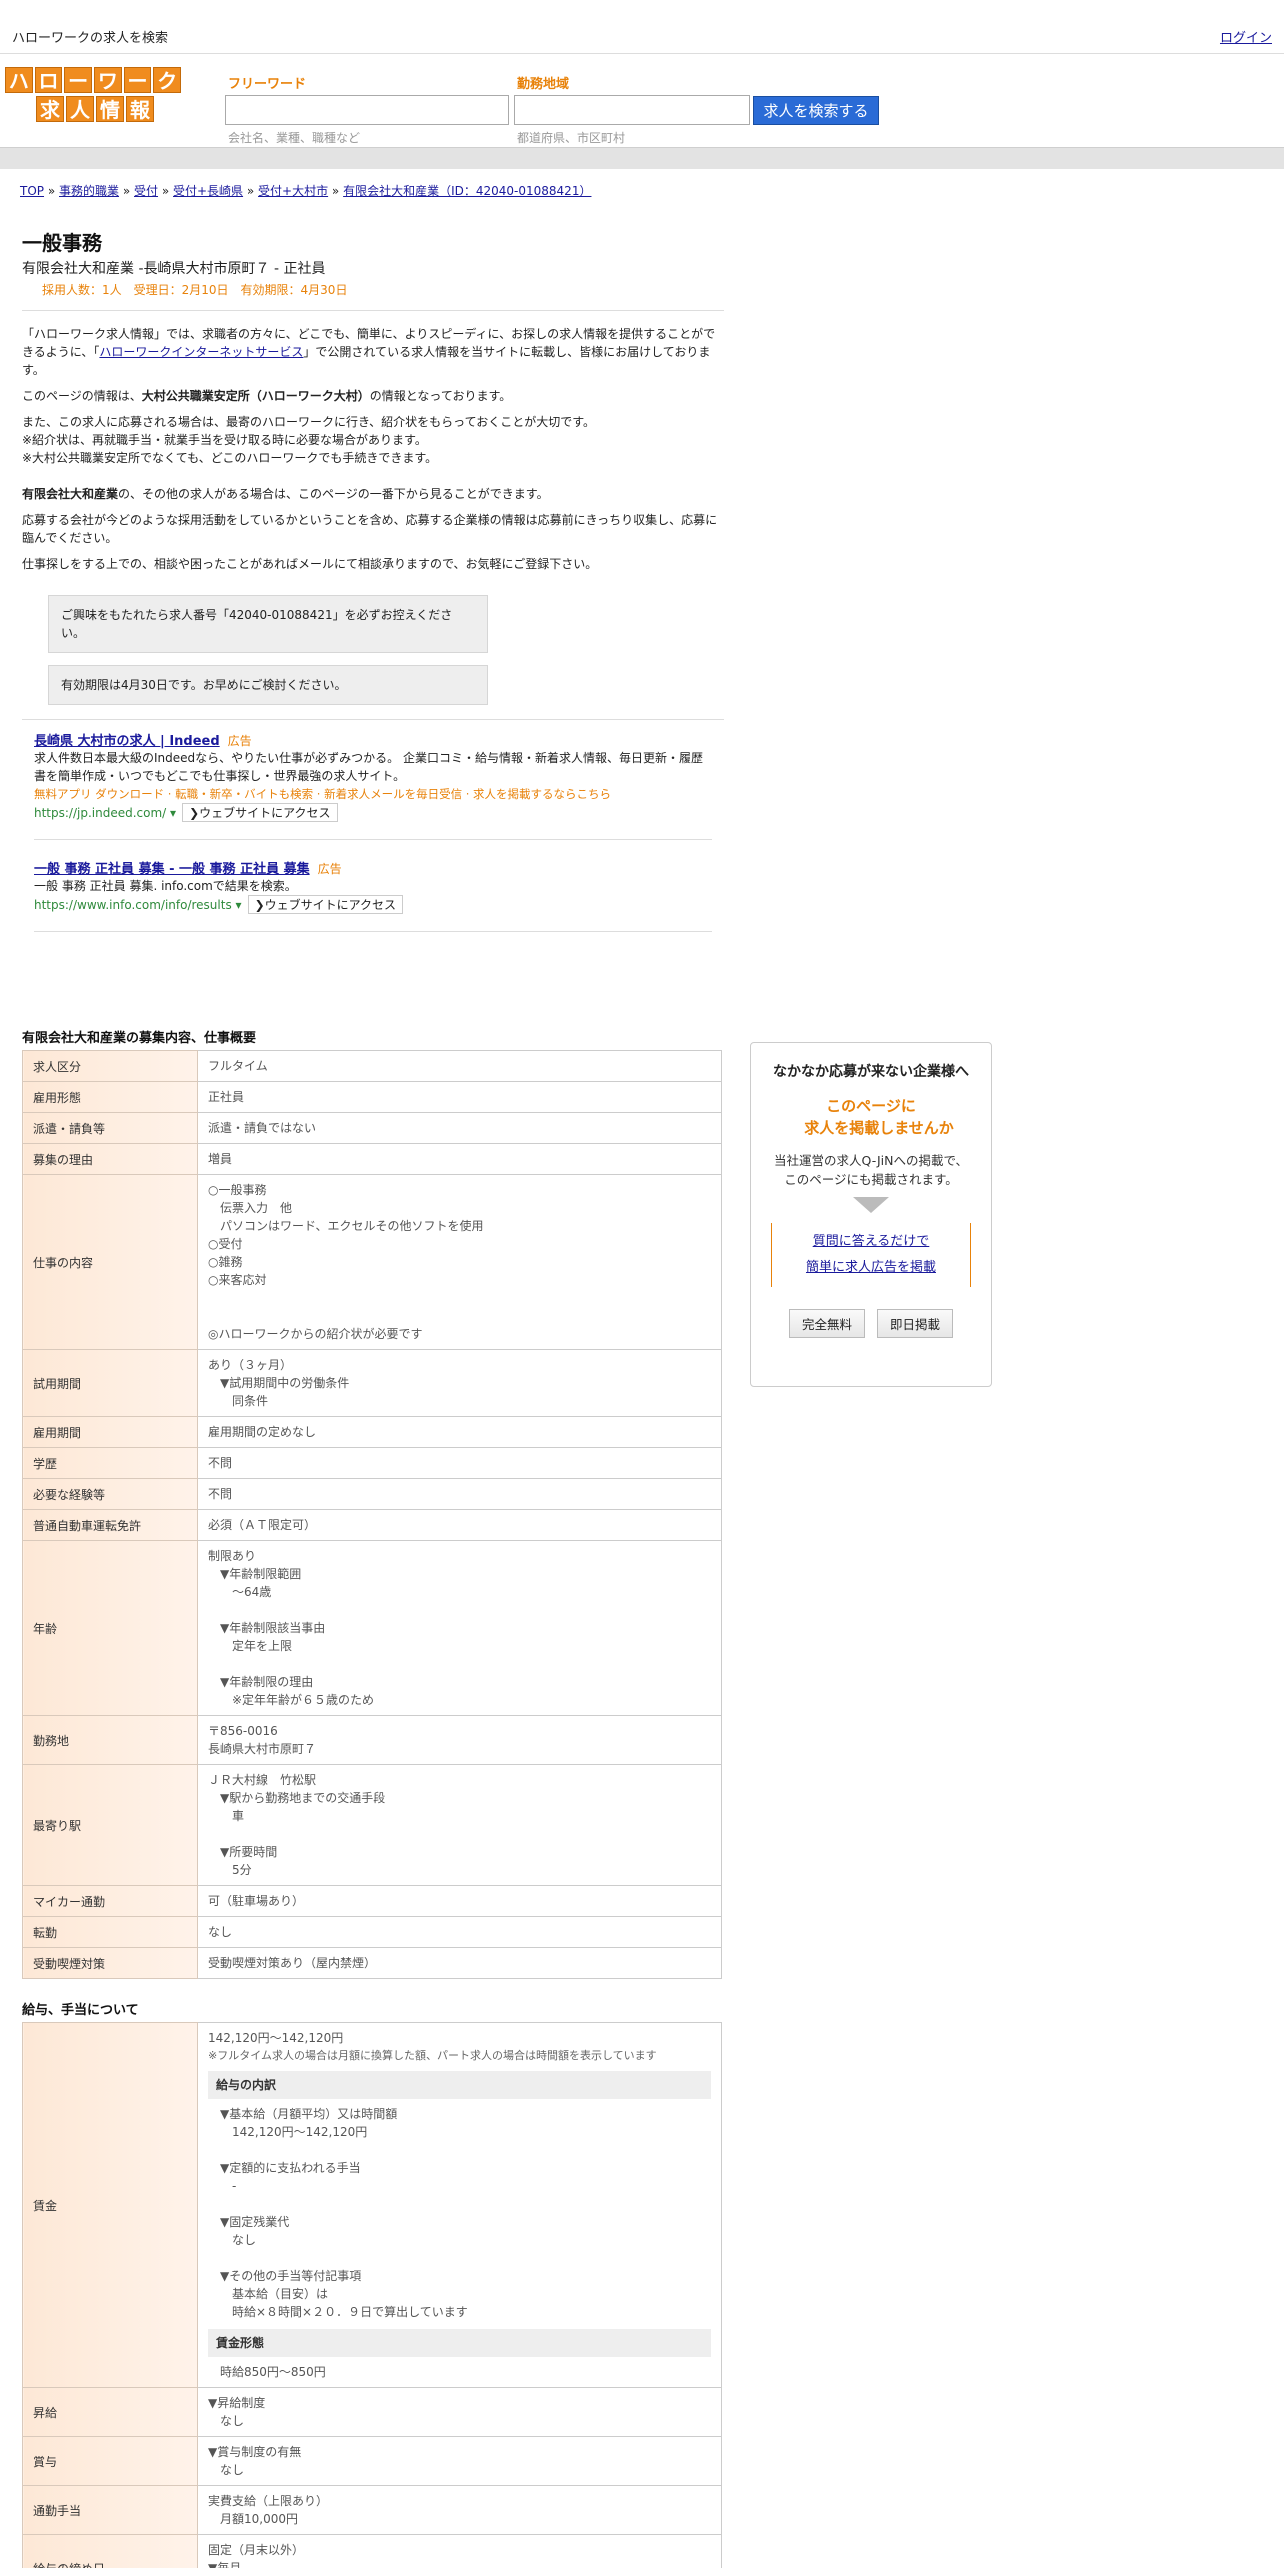  Describe the element at coordinates (459, 1159) in the screenshot. I see `row-value: 増員` at that location.